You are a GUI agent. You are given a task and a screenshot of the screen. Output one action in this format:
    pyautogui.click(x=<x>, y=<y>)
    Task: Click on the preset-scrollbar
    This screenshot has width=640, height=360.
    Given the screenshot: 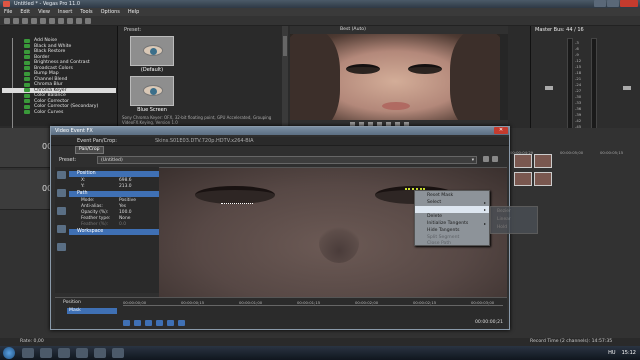 What is the action you would take?
    pyautogui.click(x=285, y=76)
    